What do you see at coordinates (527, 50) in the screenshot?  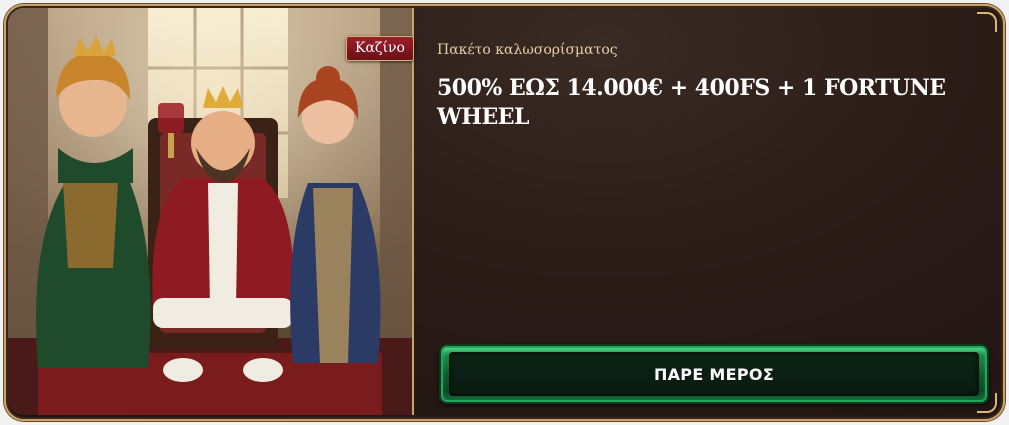 I see `offer-subtitle: Πακέτο καλωσορίσματος` at bounding box center [527, 50].